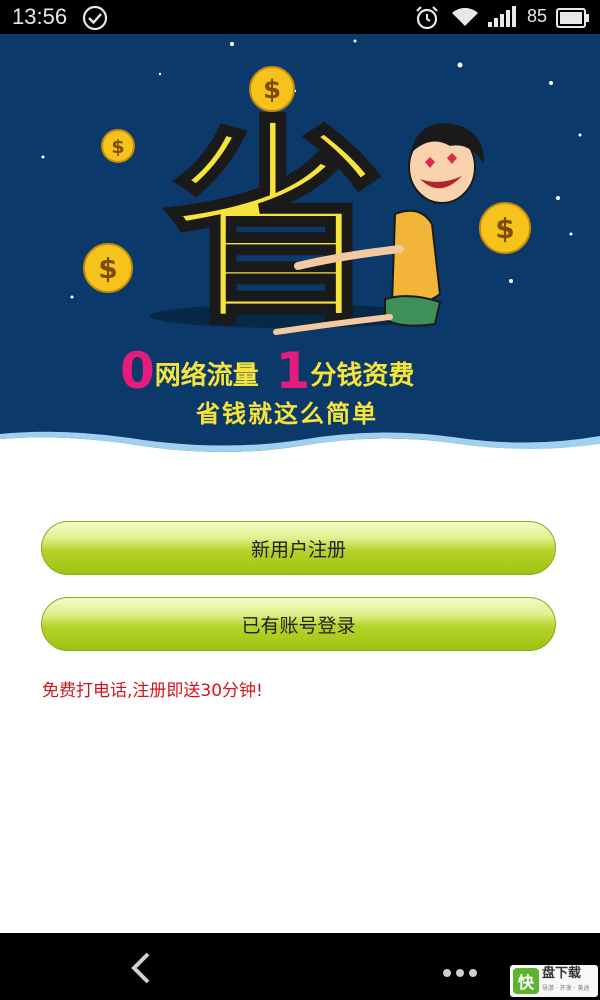  I want to click on alarm-icon, so click(427, 20).